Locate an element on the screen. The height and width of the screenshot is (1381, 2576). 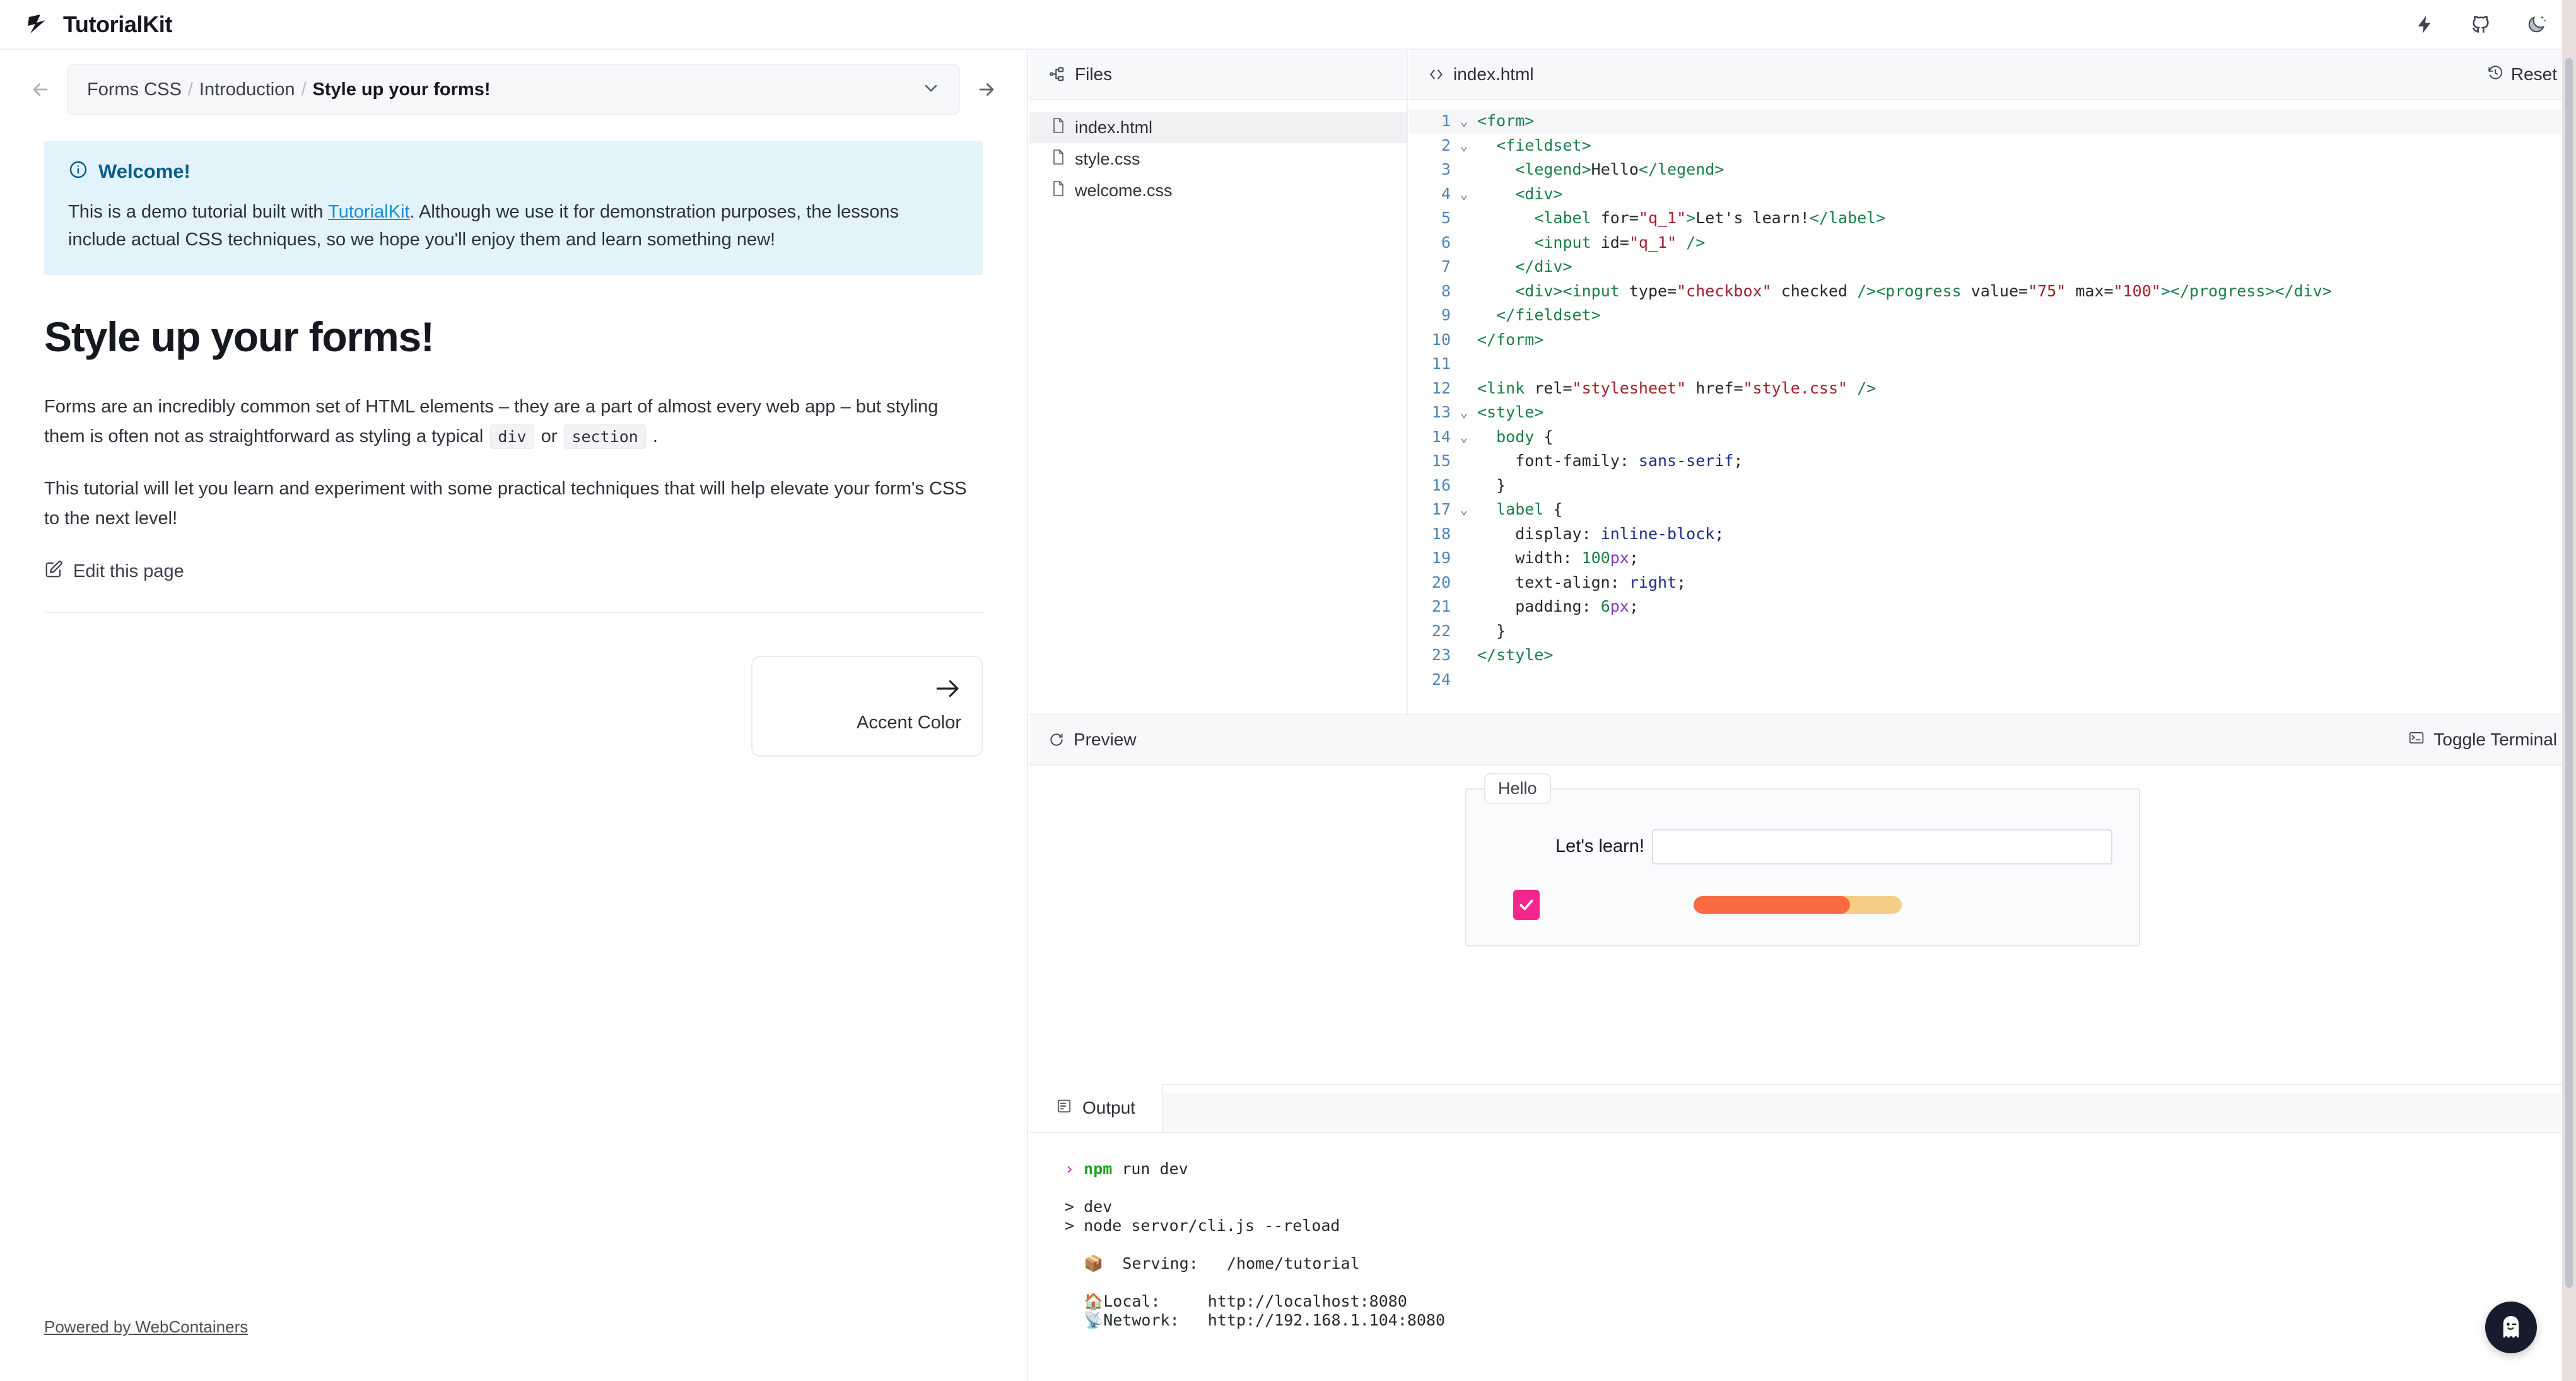
terminal-line: > dev is located at coordinates (1089, 1206).